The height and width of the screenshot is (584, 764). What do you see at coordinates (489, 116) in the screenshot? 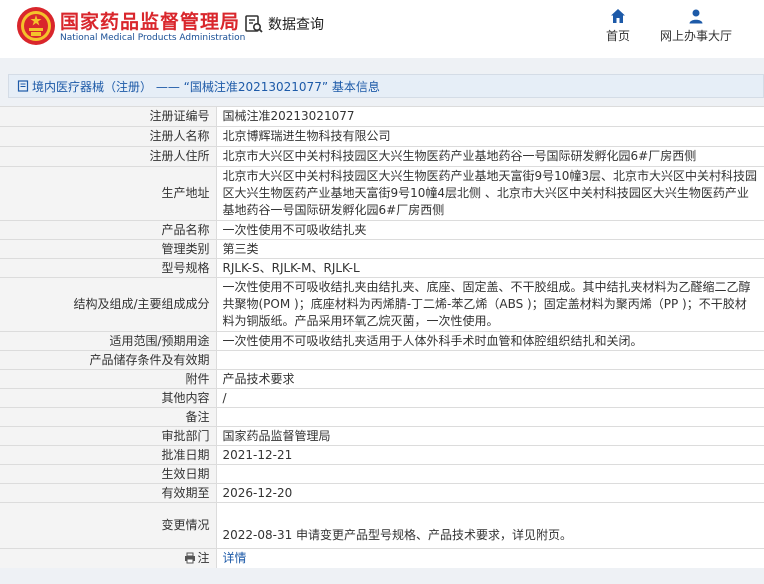
I see `row-value: 国械注准20213021077` at bounding box center [489, 116].